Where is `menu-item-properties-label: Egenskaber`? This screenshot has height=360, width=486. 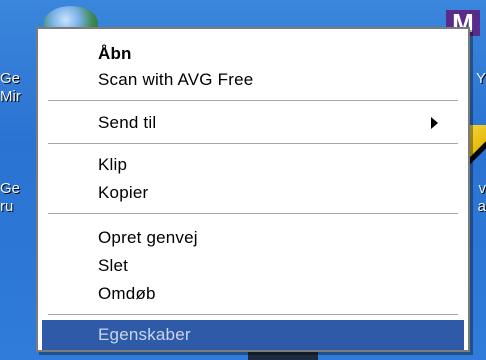 menu-item-properties-label: Egenskaber is located at coordinates (144, 334).